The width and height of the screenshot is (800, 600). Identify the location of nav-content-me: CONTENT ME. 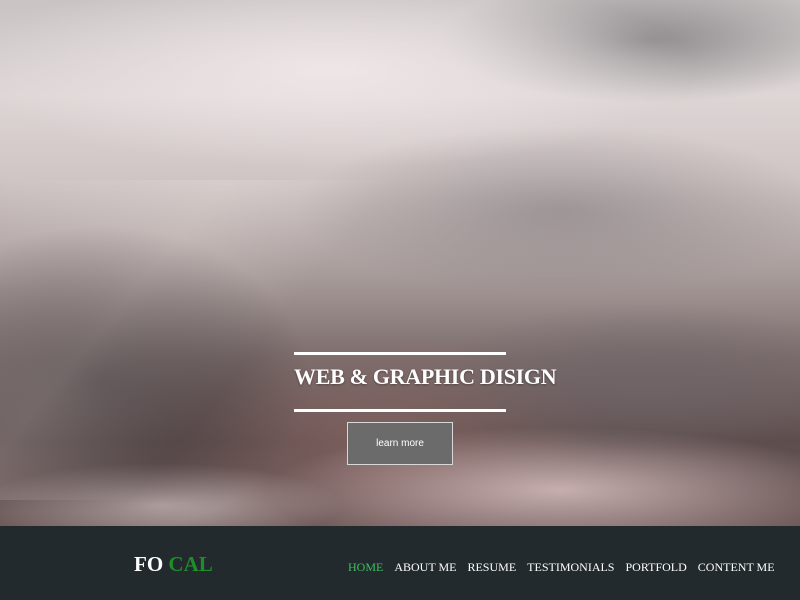
(736, 567).